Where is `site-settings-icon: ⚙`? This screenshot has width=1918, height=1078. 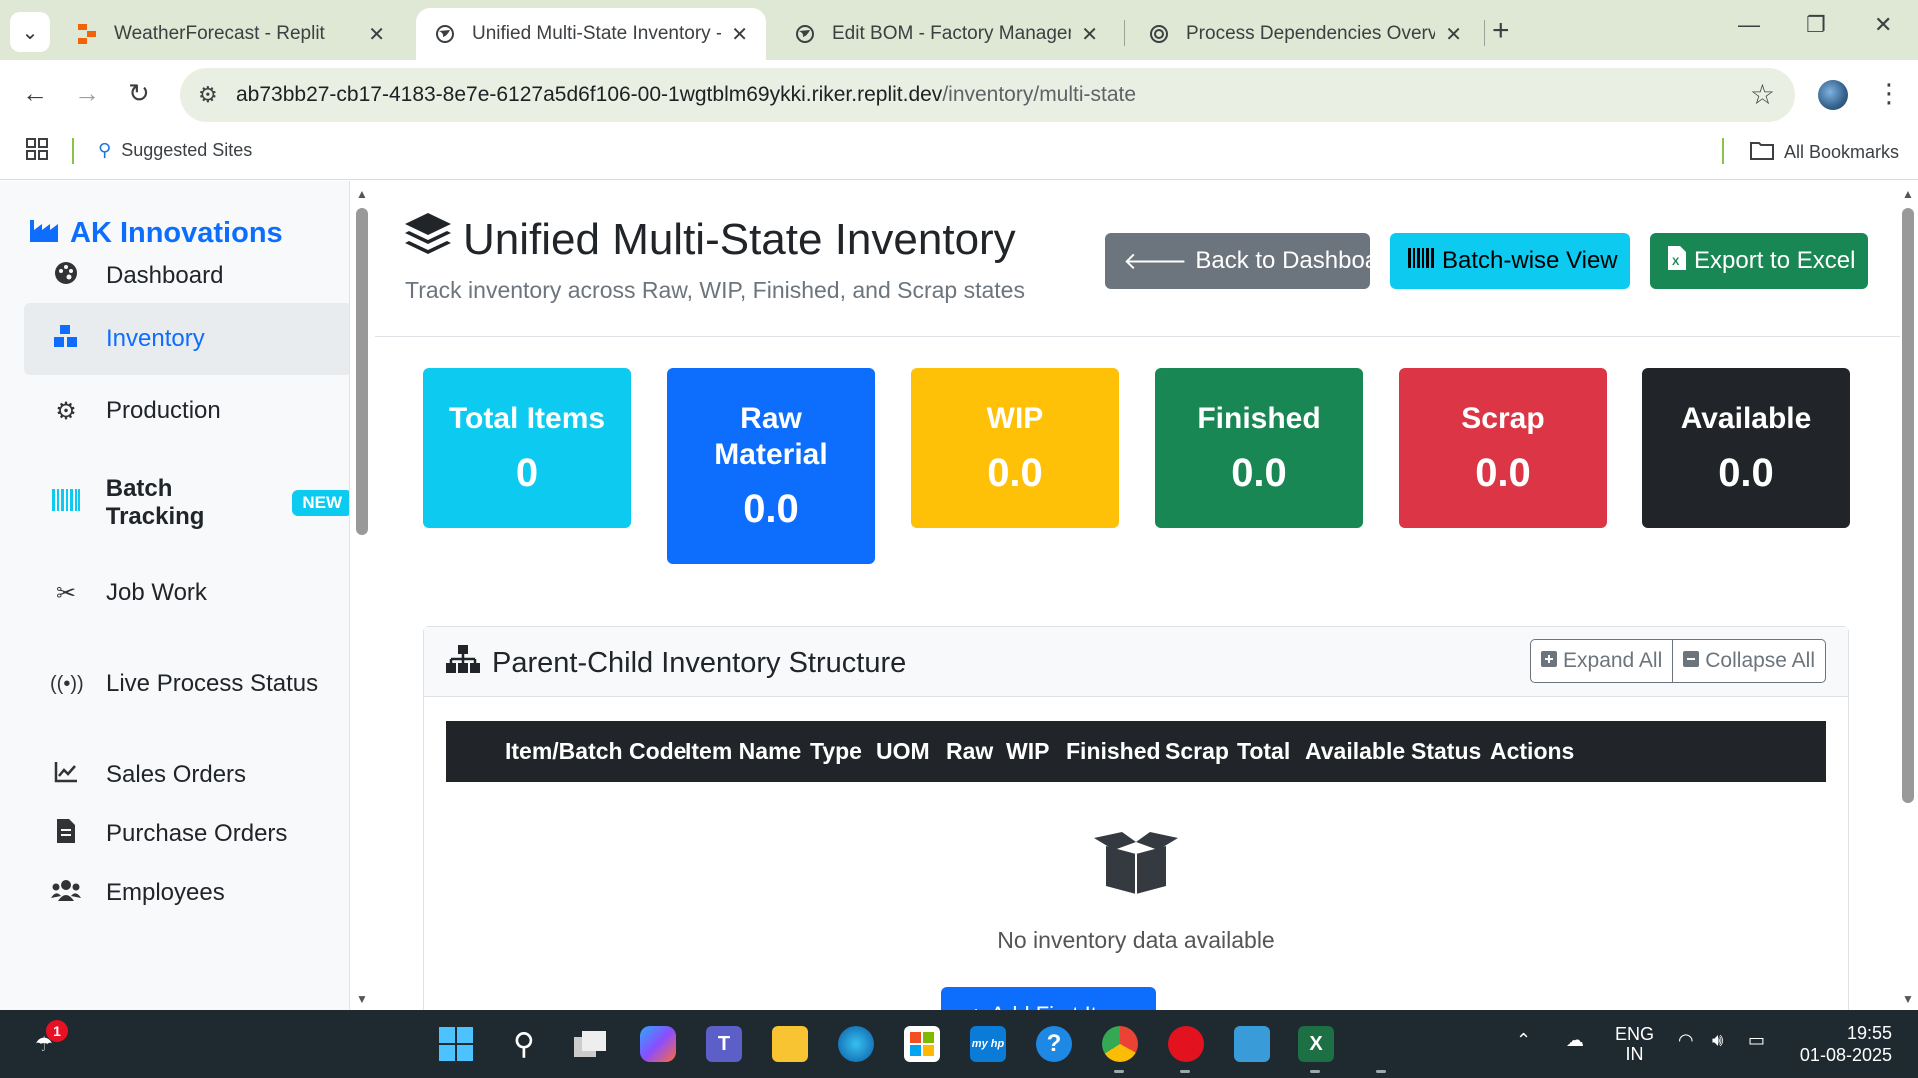 site-settings-icon: ⚙ is located at coordinates (208, 95).